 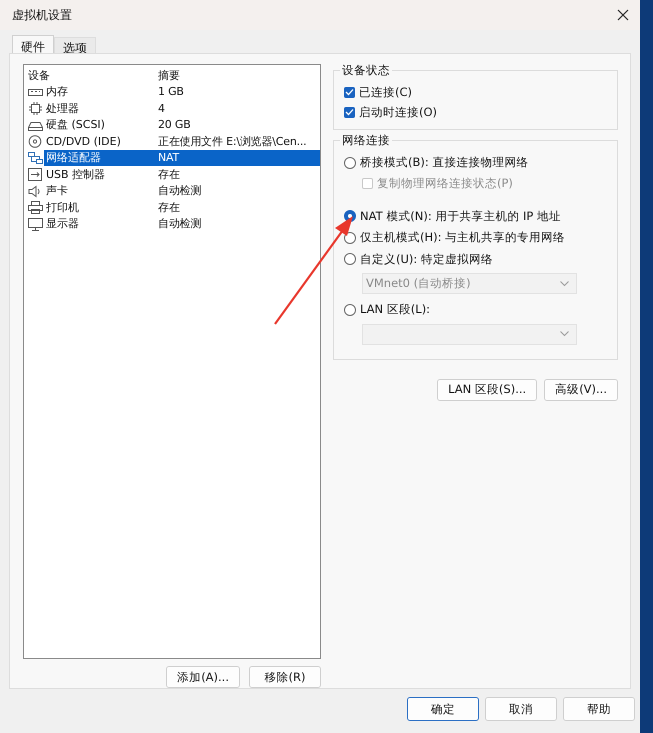 I want to click on device-summary: NAT, so click(x=238, y=158).